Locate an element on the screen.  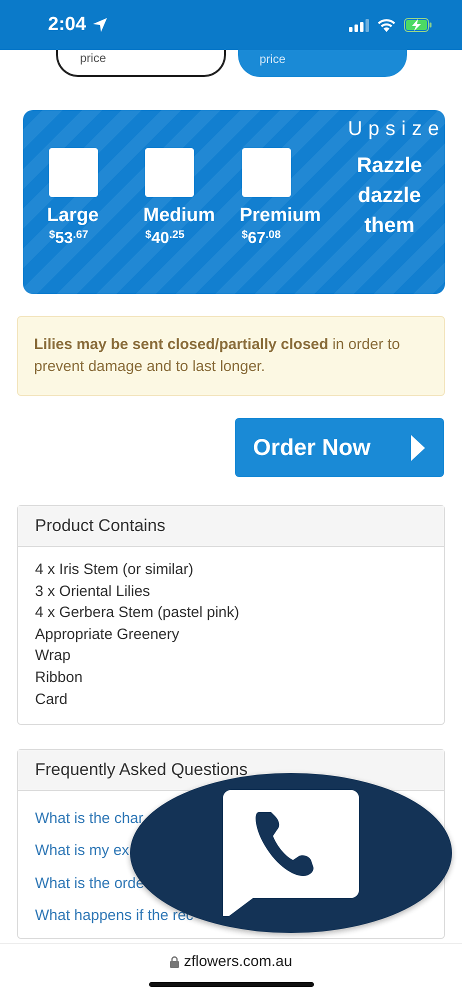
size-name: Medium is located at coordinates (179, 216).